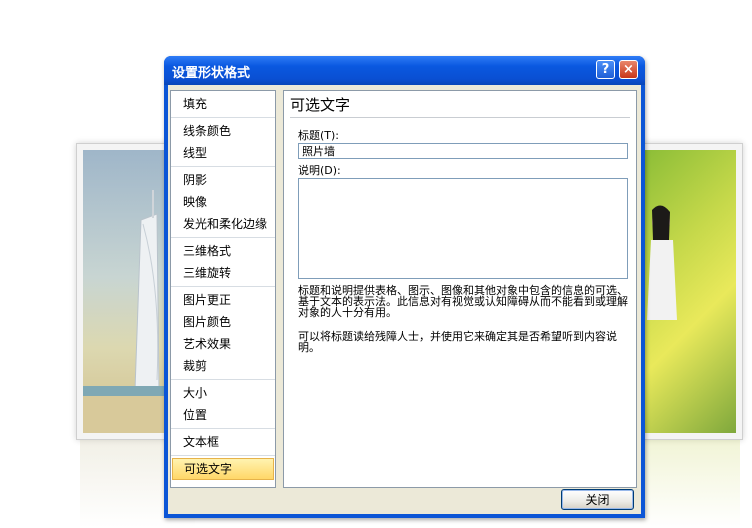 This screenshot has height=528, width=752. I want to click on nav-item-glow: 发光和柔化边缘, so click(223, 224).